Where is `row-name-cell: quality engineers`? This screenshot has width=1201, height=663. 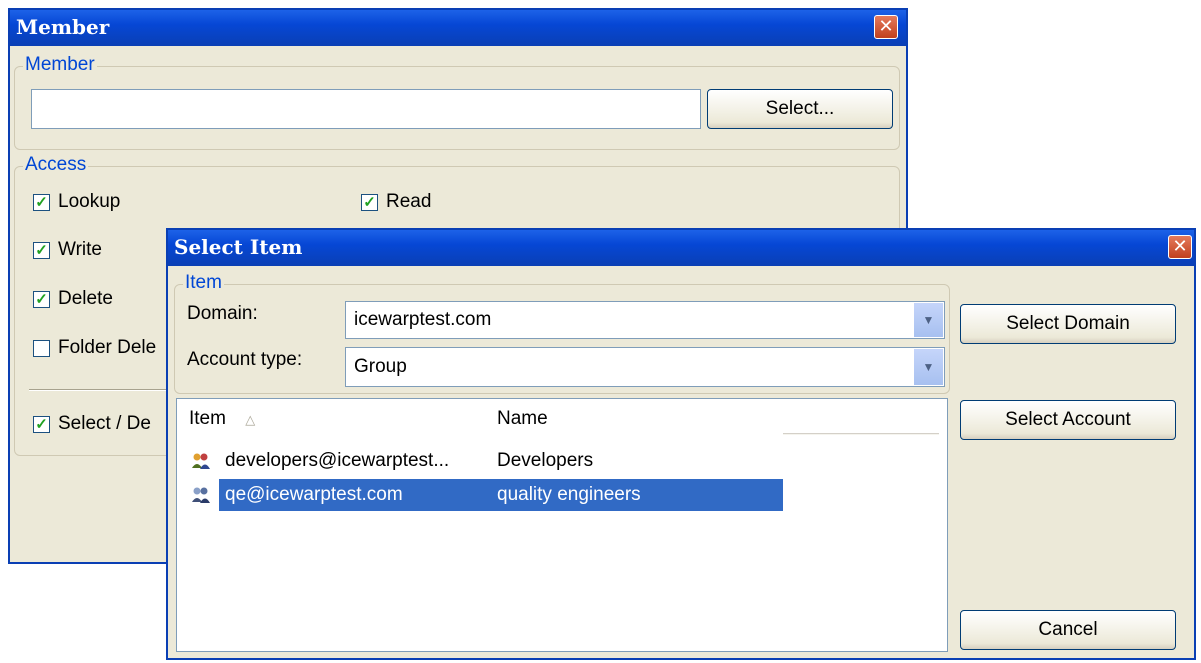
row-name-cell: quality engineers is located at coordinates (640, 495).